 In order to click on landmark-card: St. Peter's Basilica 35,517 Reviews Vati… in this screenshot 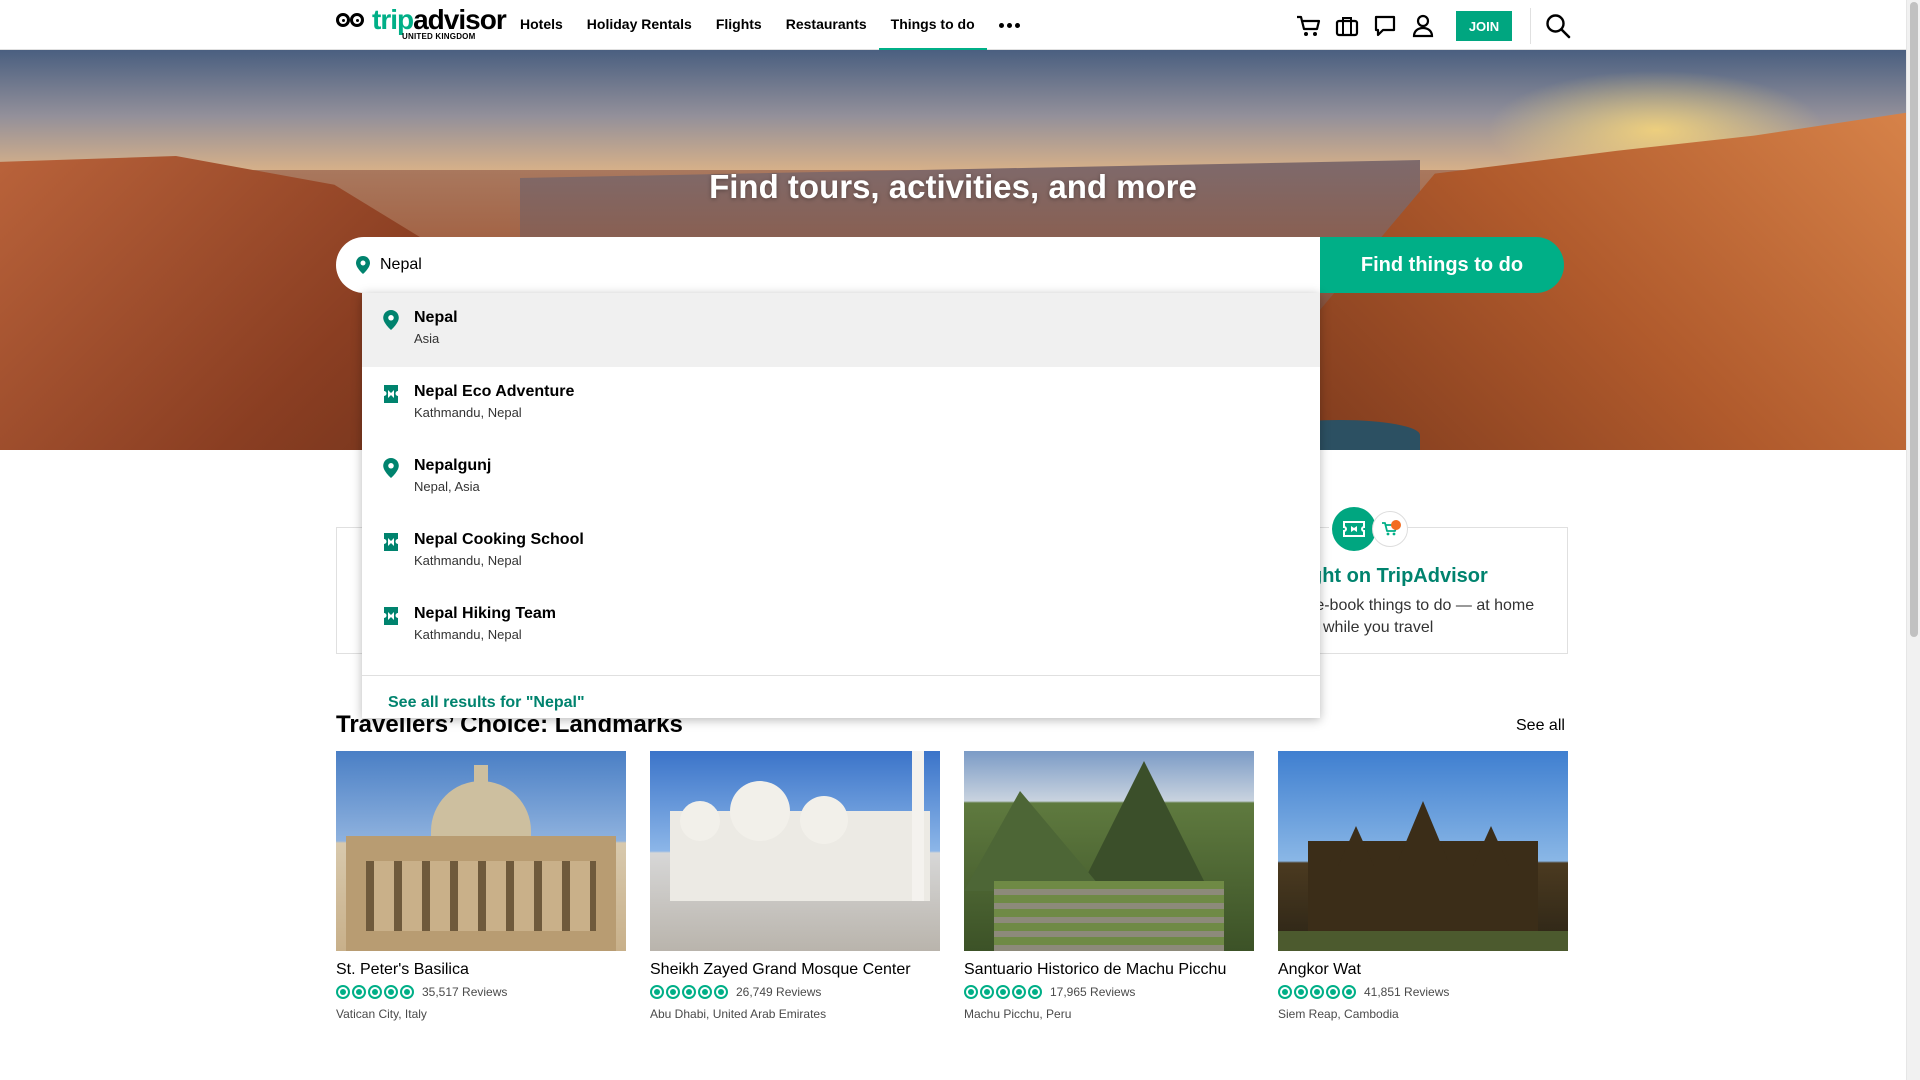, I will do `click(481, 886)`.